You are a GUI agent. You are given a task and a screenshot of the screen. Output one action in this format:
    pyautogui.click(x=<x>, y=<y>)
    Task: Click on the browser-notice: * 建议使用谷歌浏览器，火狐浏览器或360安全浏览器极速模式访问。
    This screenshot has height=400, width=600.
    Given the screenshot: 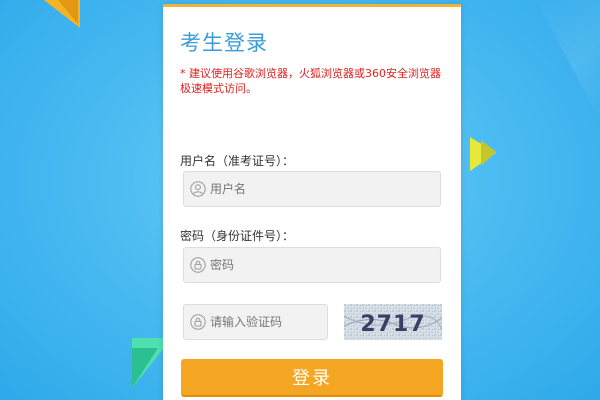 What is the action you would take?
    pyautogui.click(x=310, y=81)
    